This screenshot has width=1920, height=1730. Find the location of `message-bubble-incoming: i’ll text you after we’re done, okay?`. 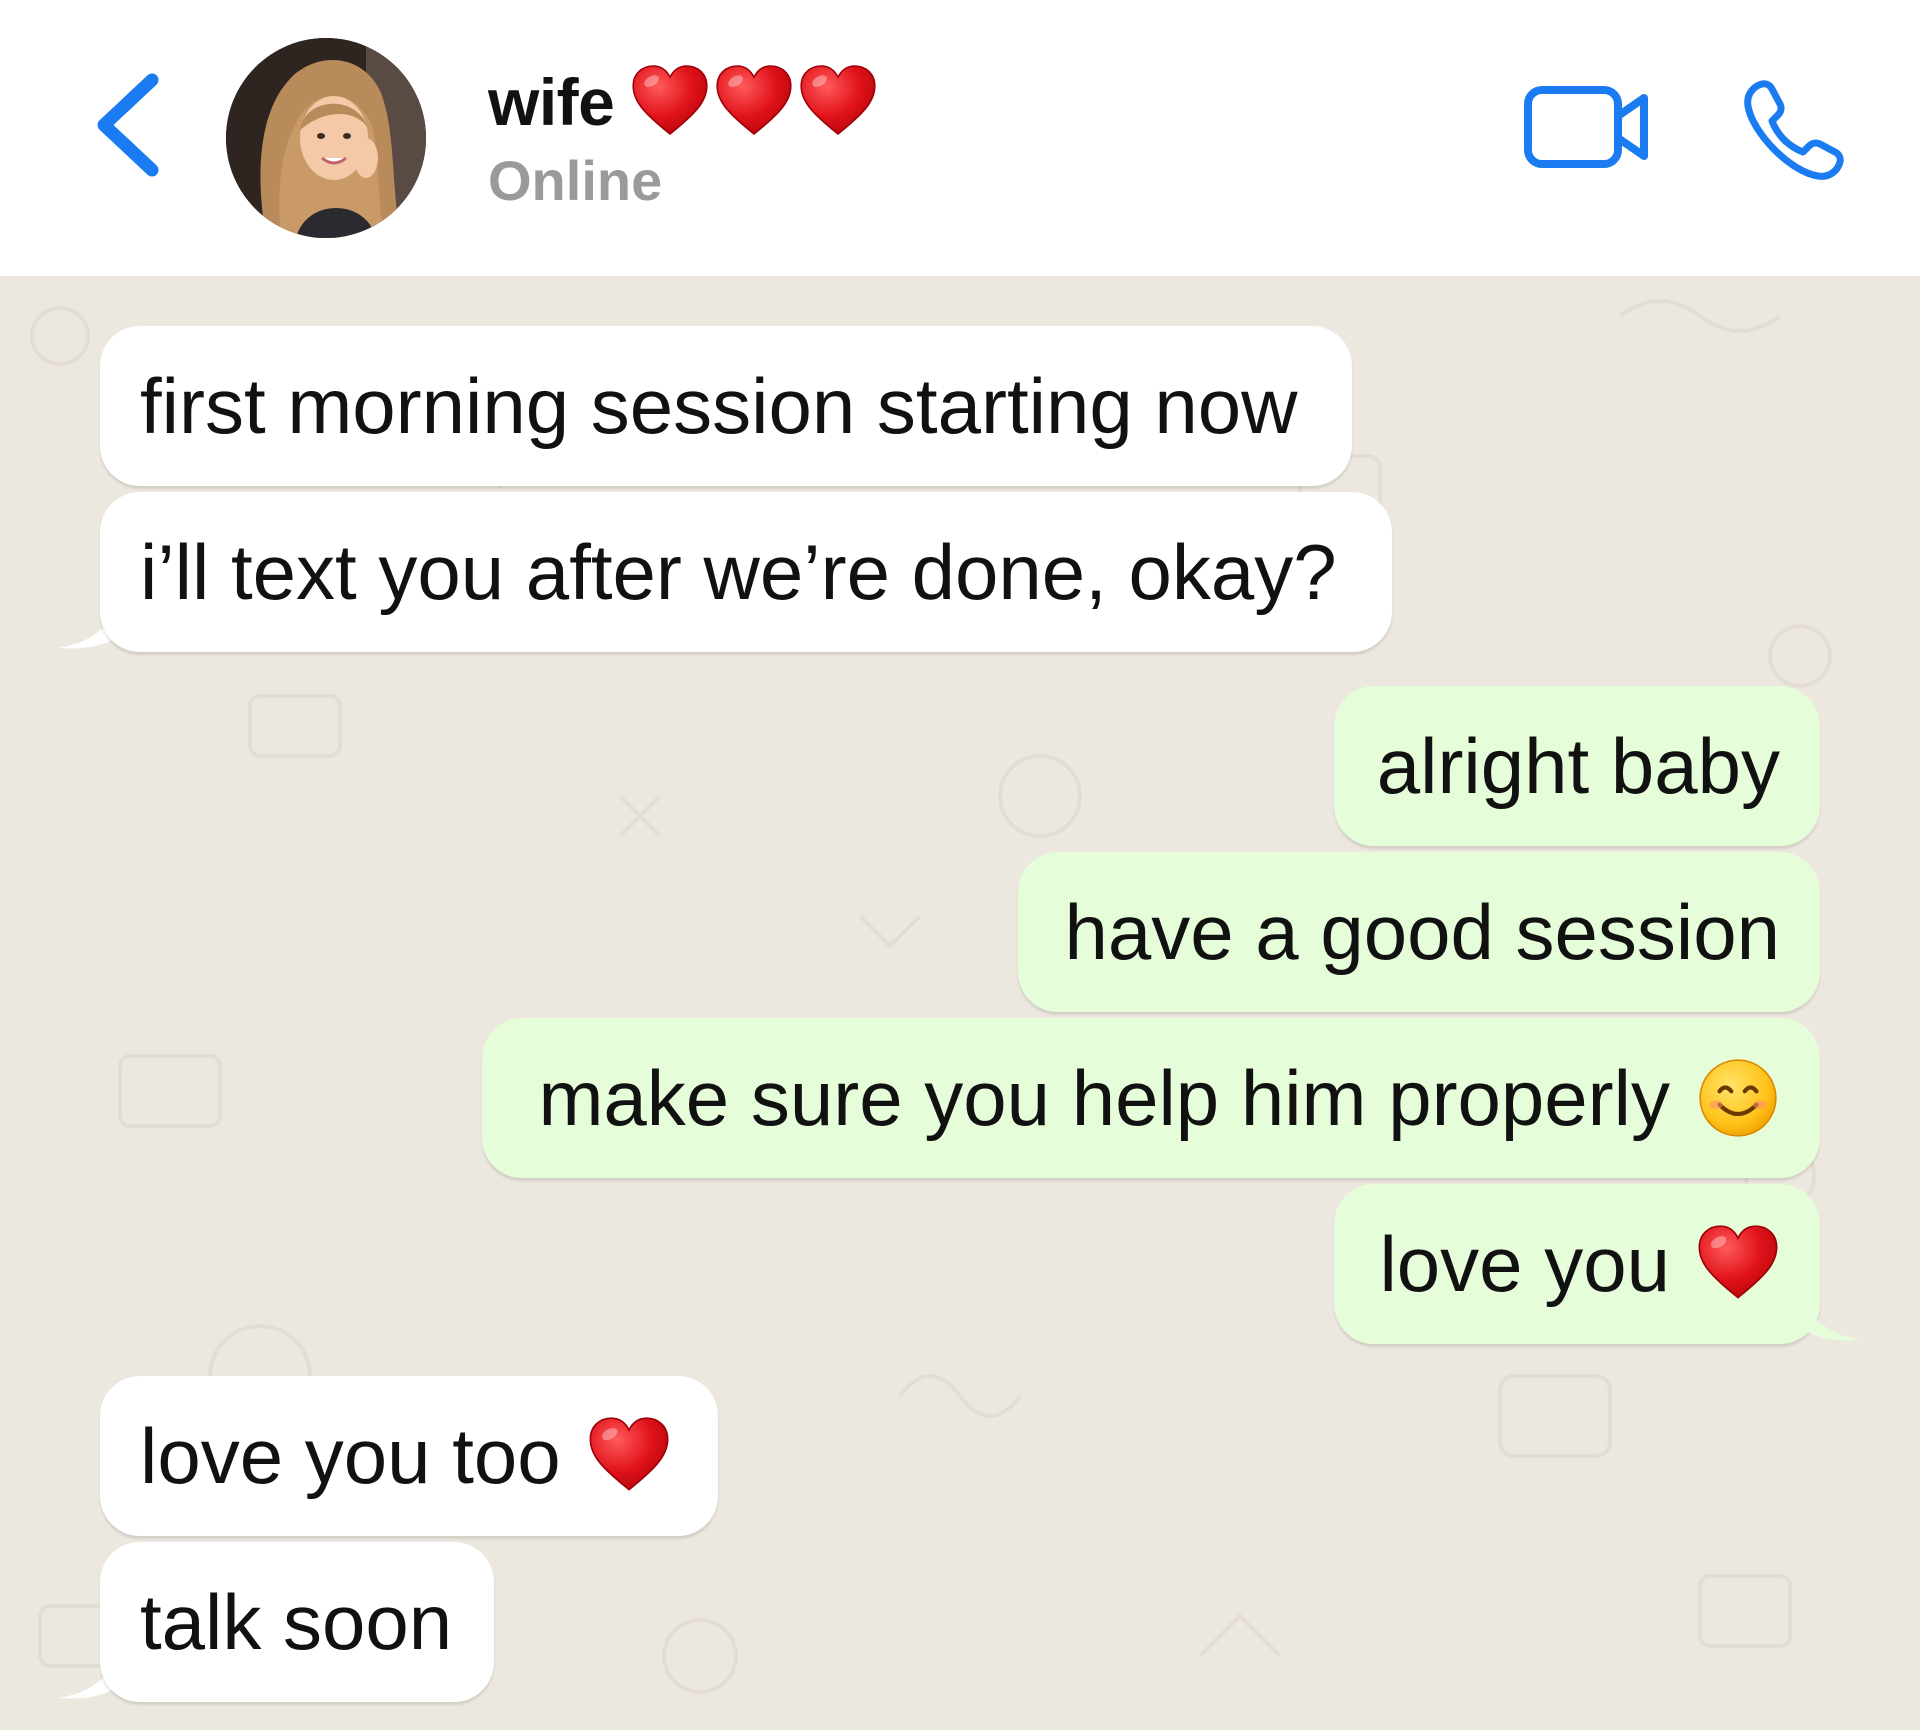

message-bubble-incoming: i’ll text you after we’re done, okay? is located at coordinates (746, 572).